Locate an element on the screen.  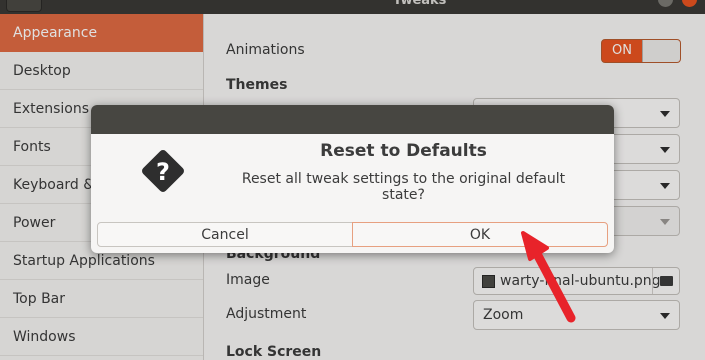
question-icon: ? is located at coordinates (163, 171).